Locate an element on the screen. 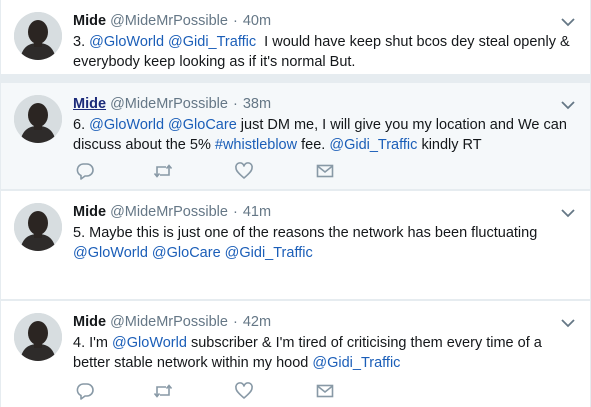 This screenshot has width=591, height=407. timestamp: 40m is located at coordinates (257, 21).